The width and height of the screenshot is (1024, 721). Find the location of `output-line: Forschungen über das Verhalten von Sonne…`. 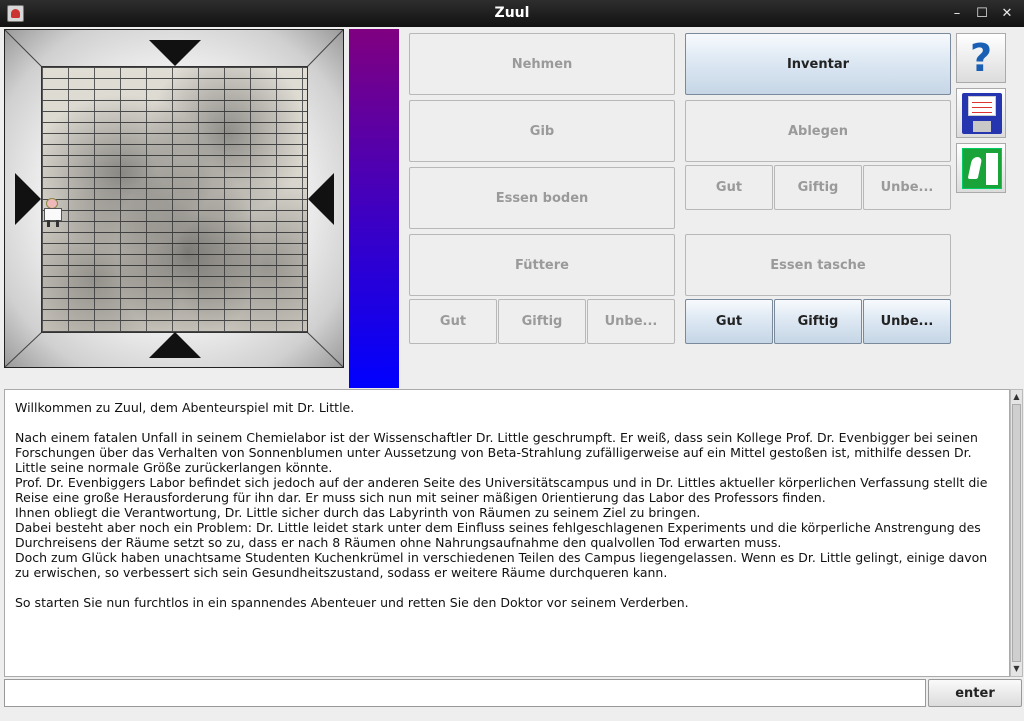

output-line: Forschungen über das Verhalten von Sonne… is located at coordinates (493, 452).